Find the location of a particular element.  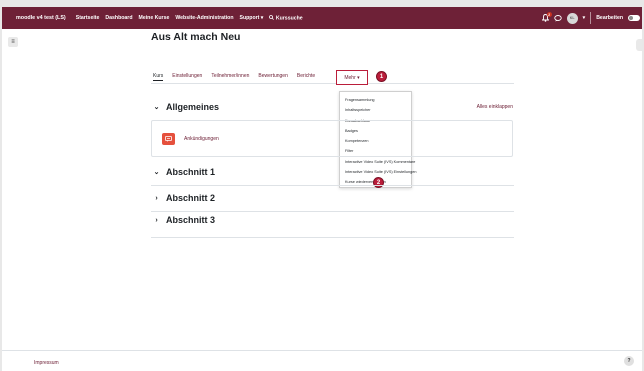

nav-item-home: Startseite is located at coordinates (88, 18).